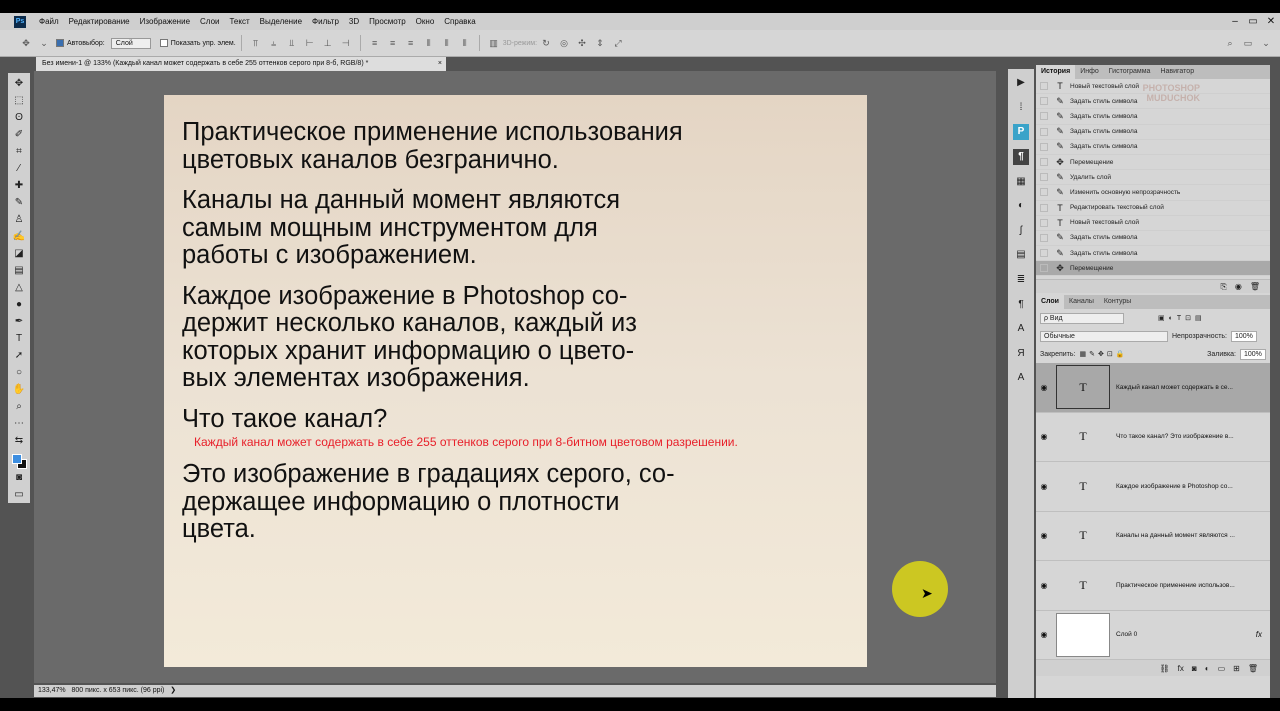 The height and width of the screenshot is (711, 1280). What do you see at coordinates (1230, 43) in the screenshot?
I see `search-icon: ⌕` at bounding box center [1230, 43].